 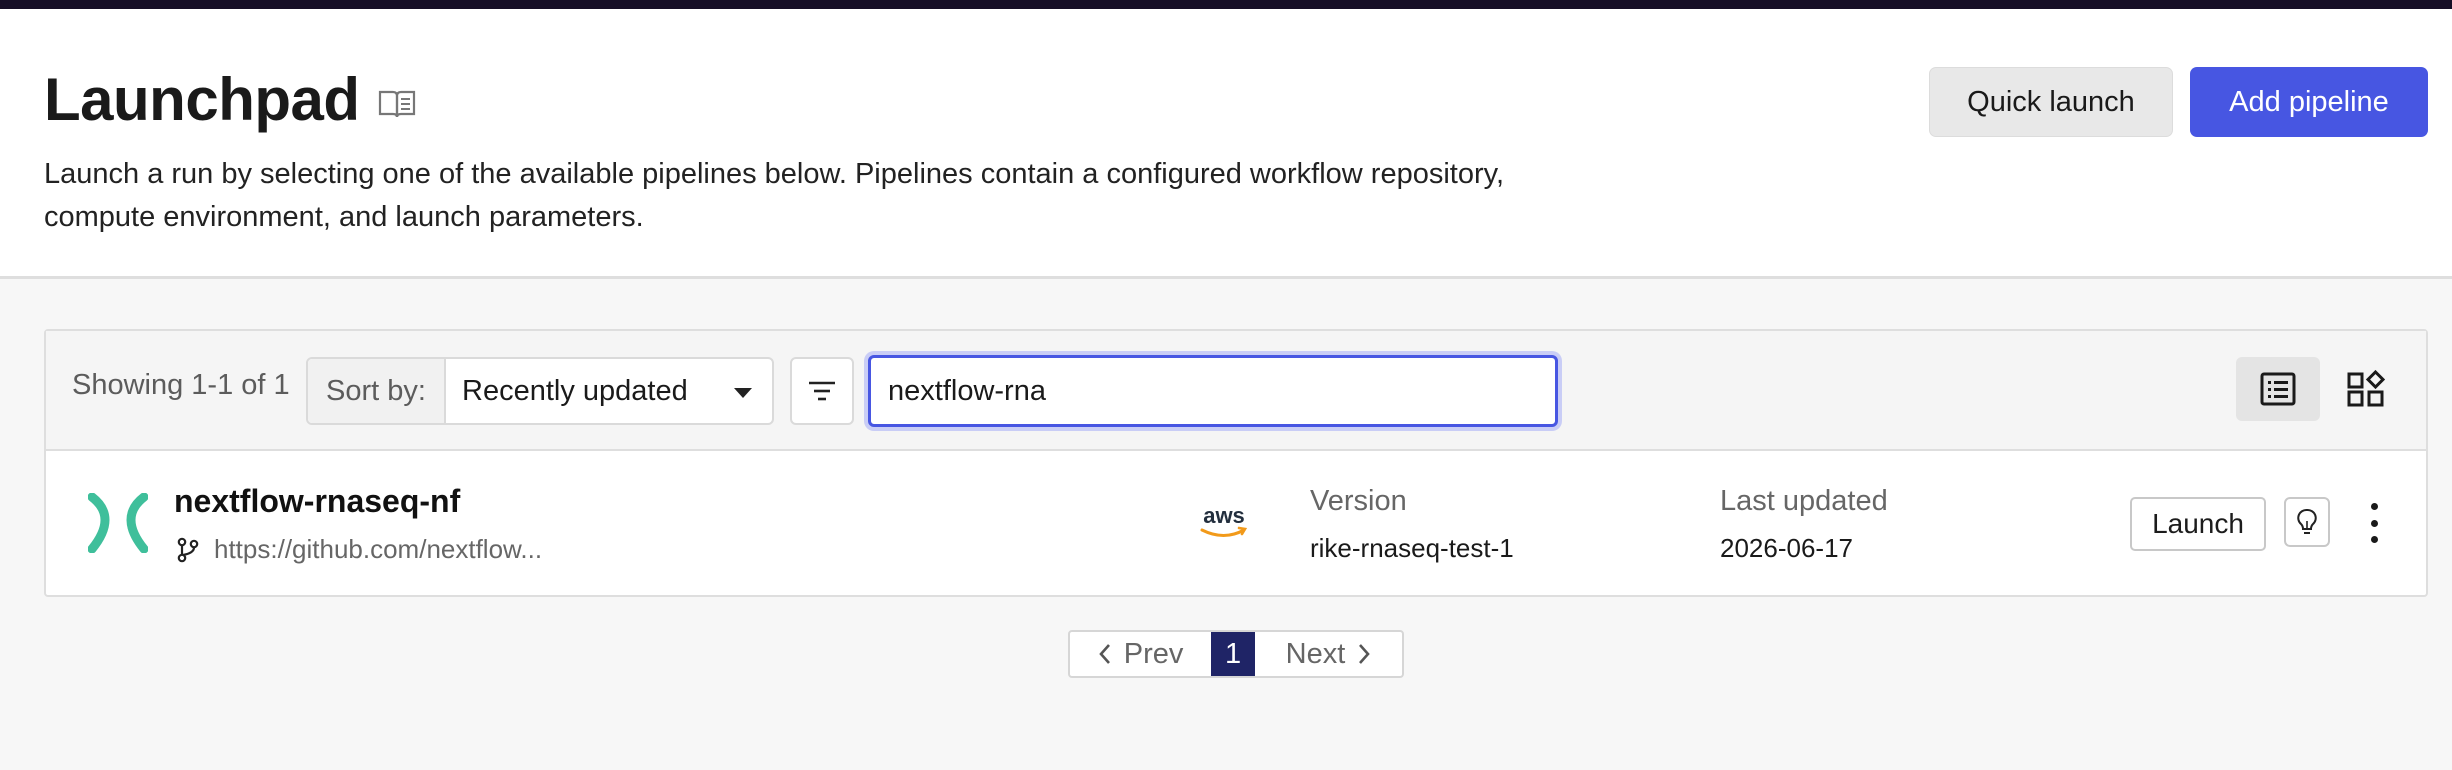 I want to click on last-updated-value: 2026-06-17, so click(x=1786, y=548).